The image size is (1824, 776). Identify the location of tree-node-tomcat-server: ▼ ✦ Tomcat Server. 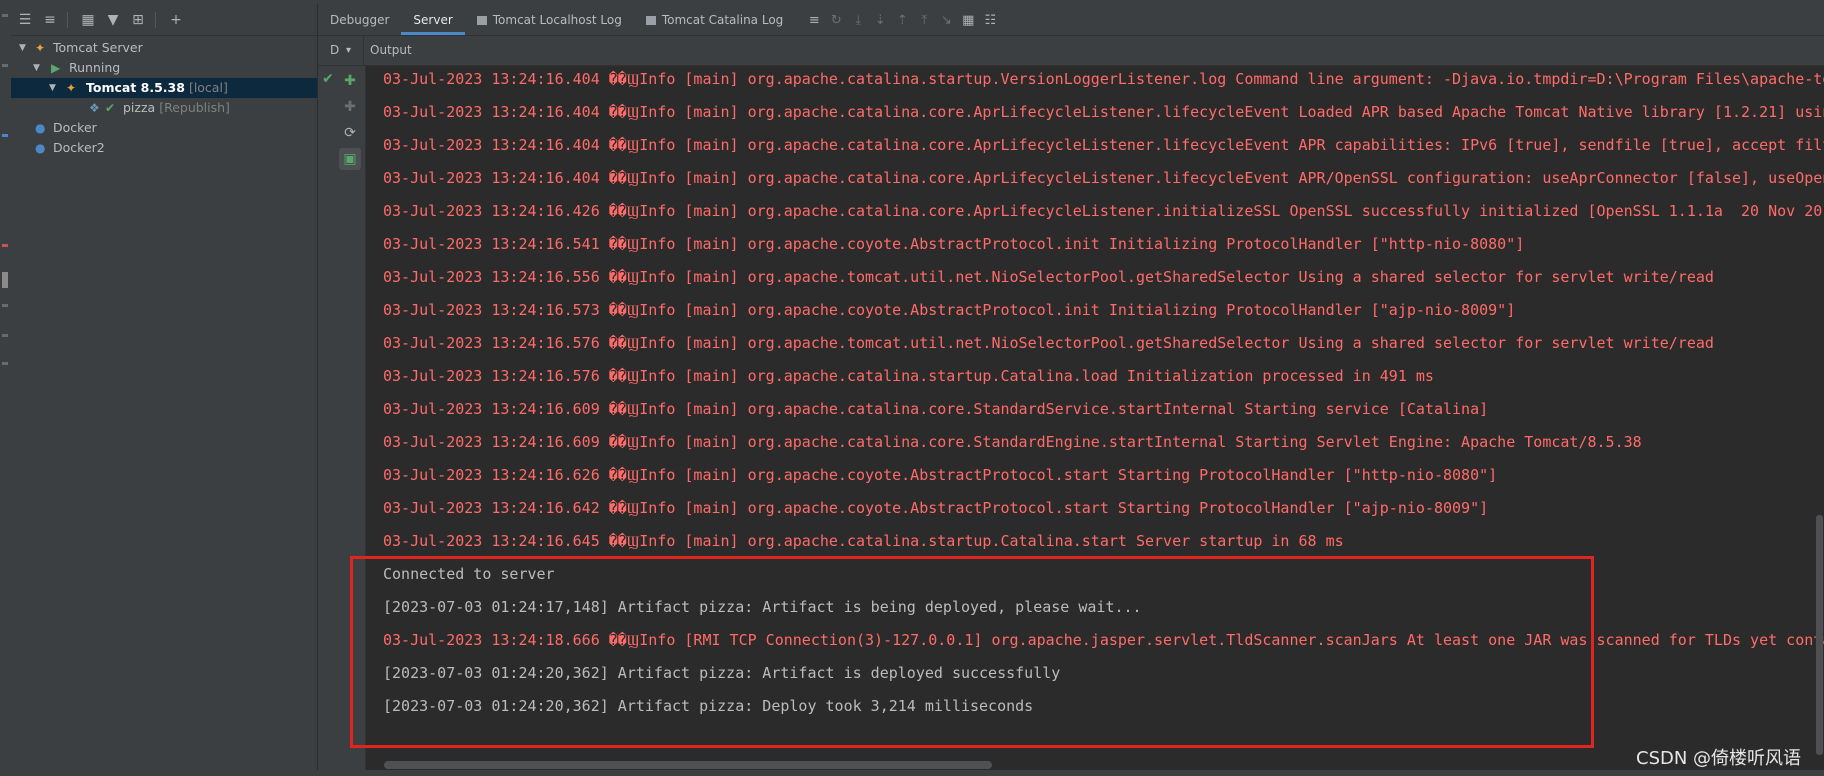
(164, 48).